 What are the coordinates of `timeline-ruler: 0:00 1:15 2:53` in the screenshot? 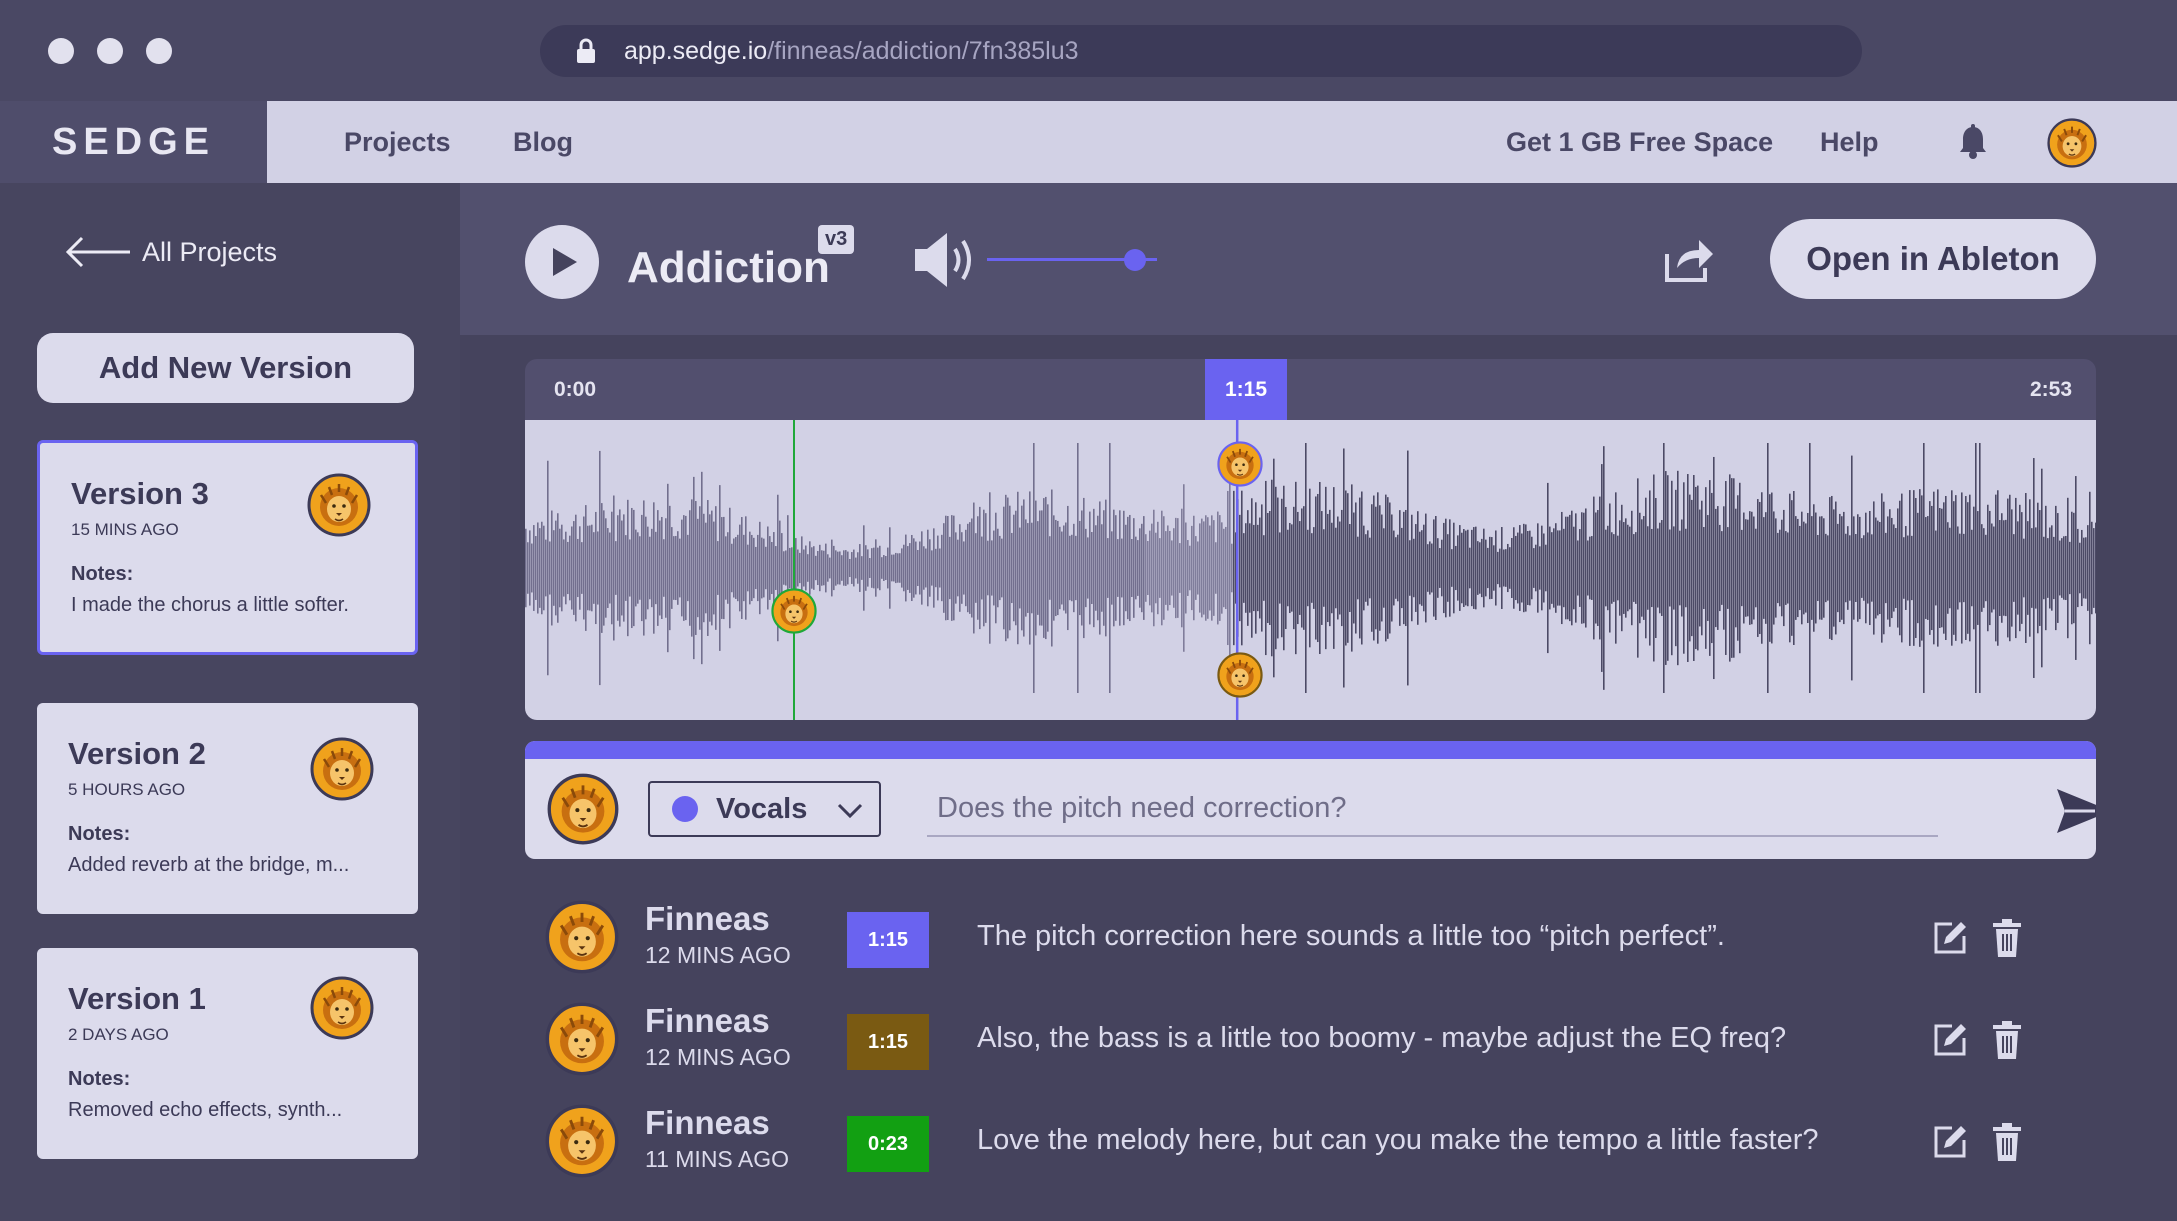 It's located at (1310, 389).